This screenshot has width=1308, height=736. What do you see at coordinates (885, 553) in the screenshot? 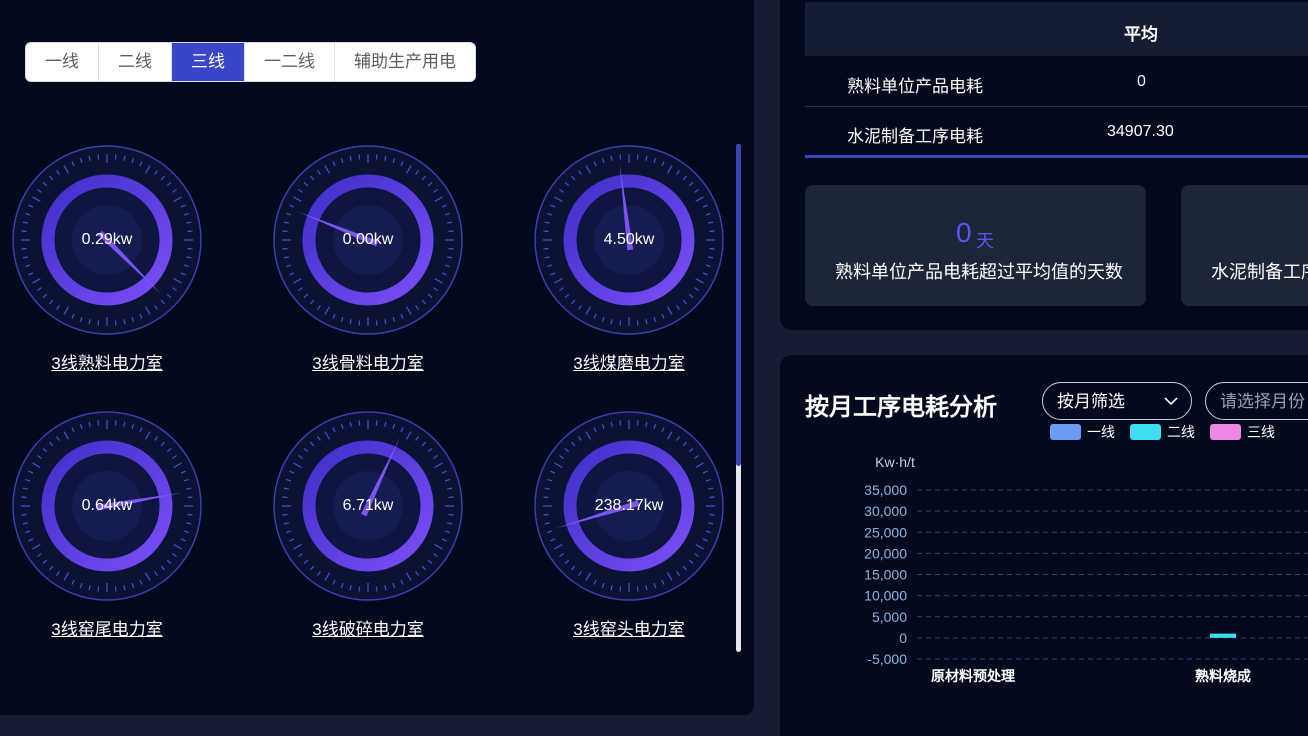
I see `y-tick-label: 20,000` at bounding box center [885, 553].